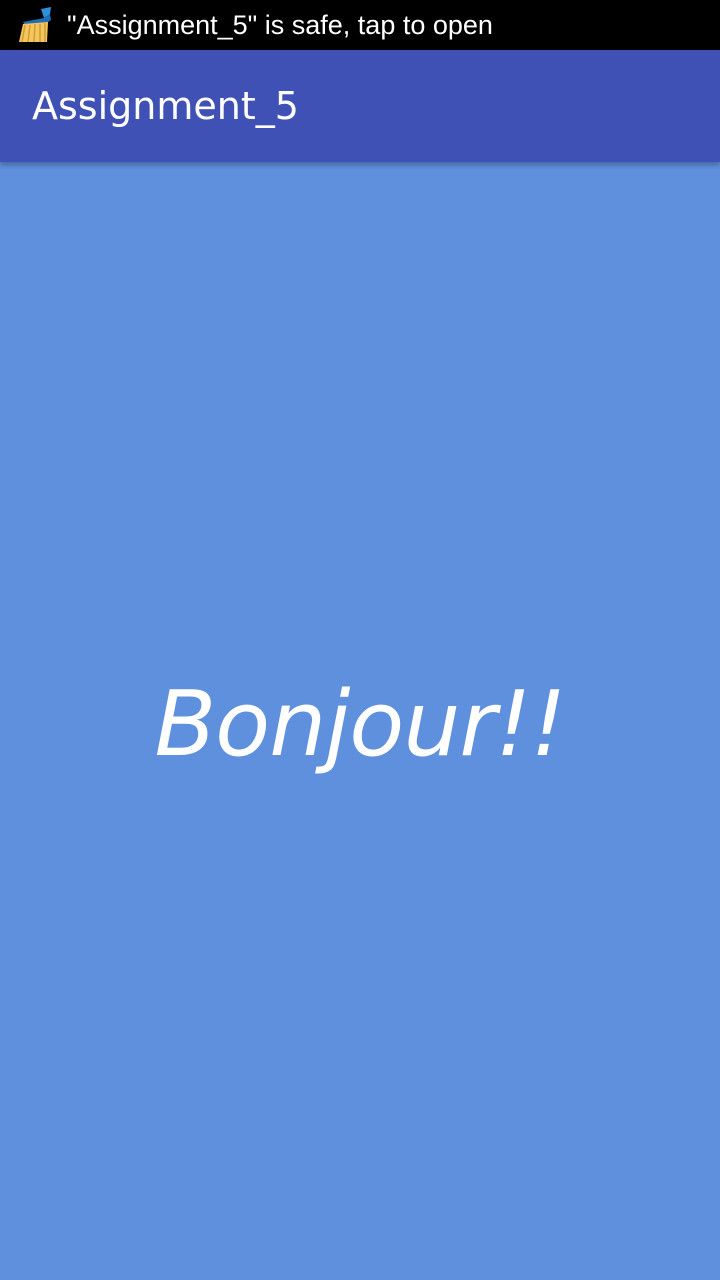  I want to click on greeting-text: Bonjour!!, so click(360, 724).